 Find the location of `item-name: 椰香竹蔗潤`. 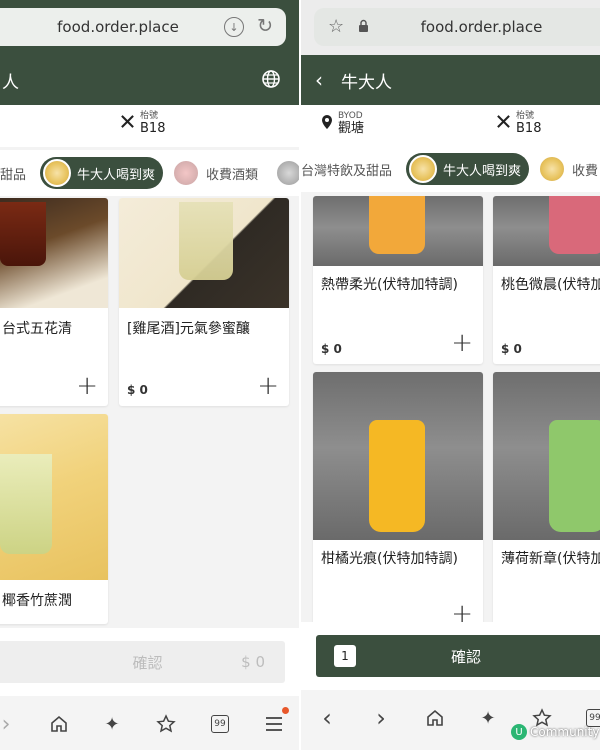

item-name: 椰香竹蔗潤 is located at coordinates (37, 601).